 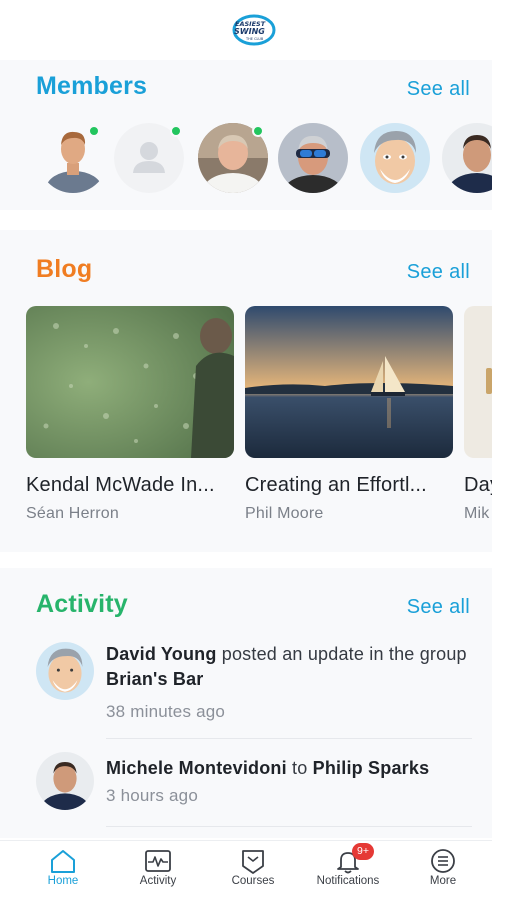 I want to click on svg-text: SWING, so click(x=249, y=31).